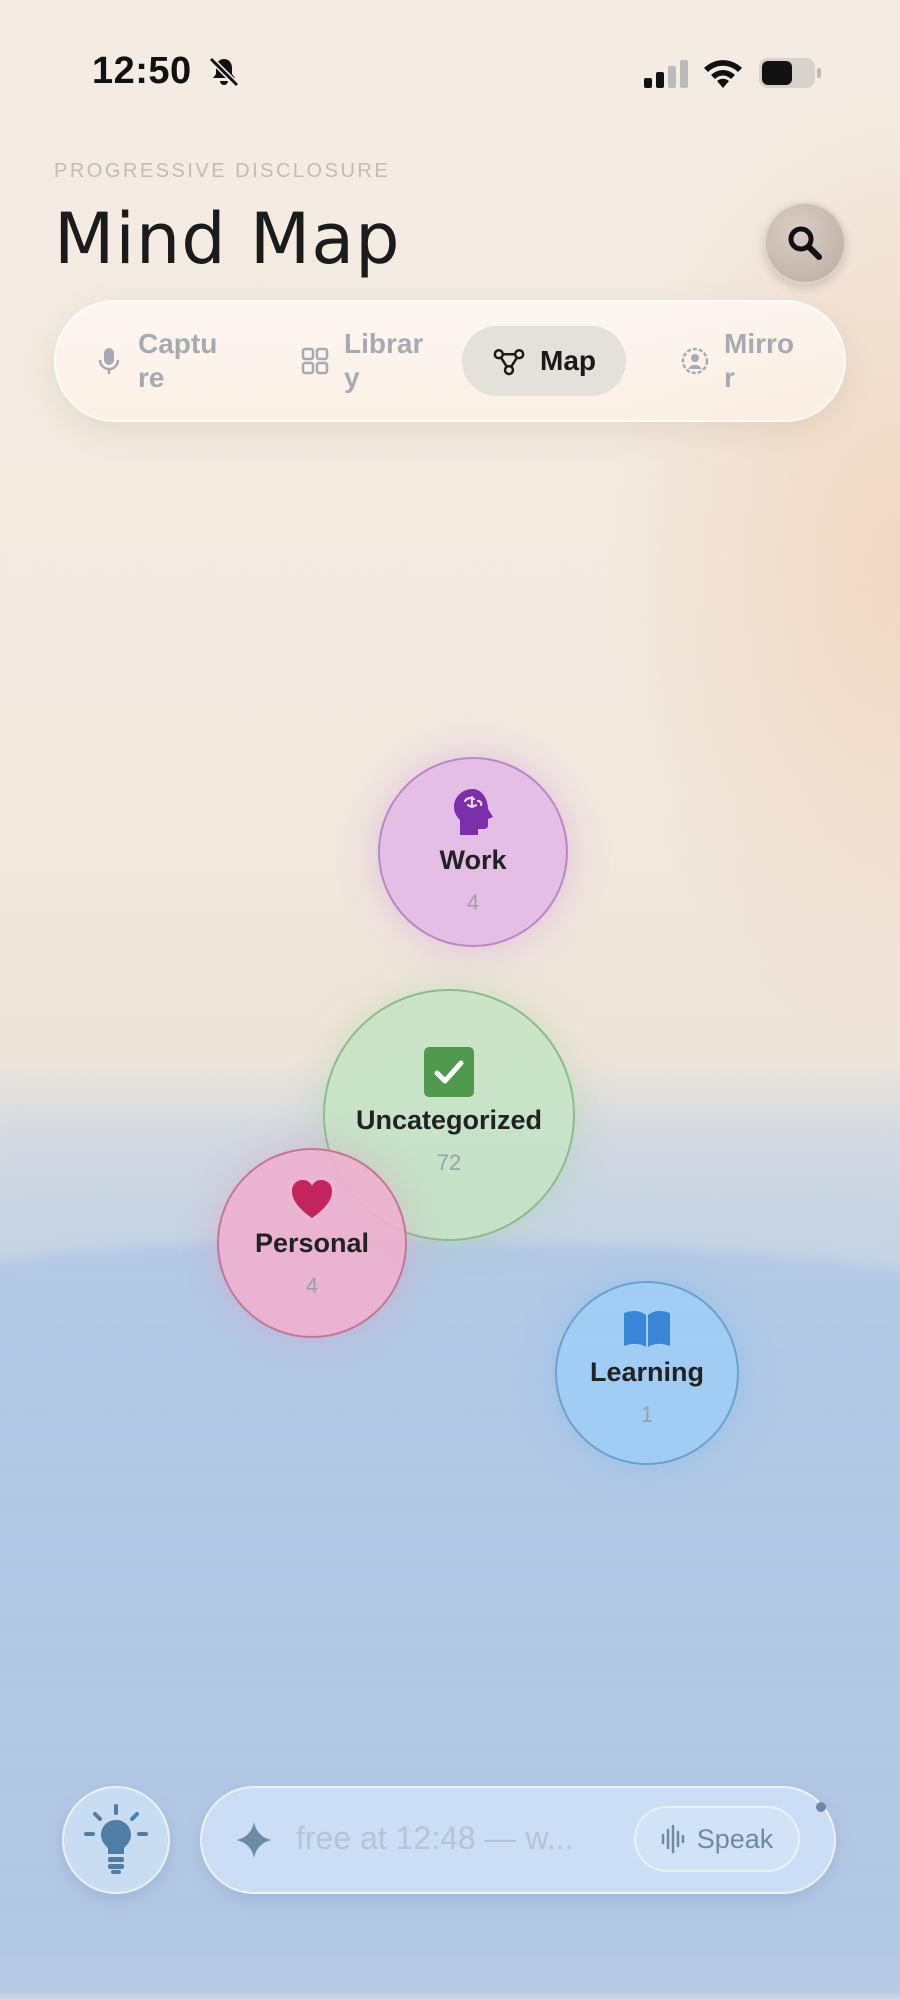 Image resolution: width=900 pixels, height=2000 pixels. What do you see at coordinates (509, 362) in the screenshot?
I see `nodes-icon` at bounding box center [509, 362].